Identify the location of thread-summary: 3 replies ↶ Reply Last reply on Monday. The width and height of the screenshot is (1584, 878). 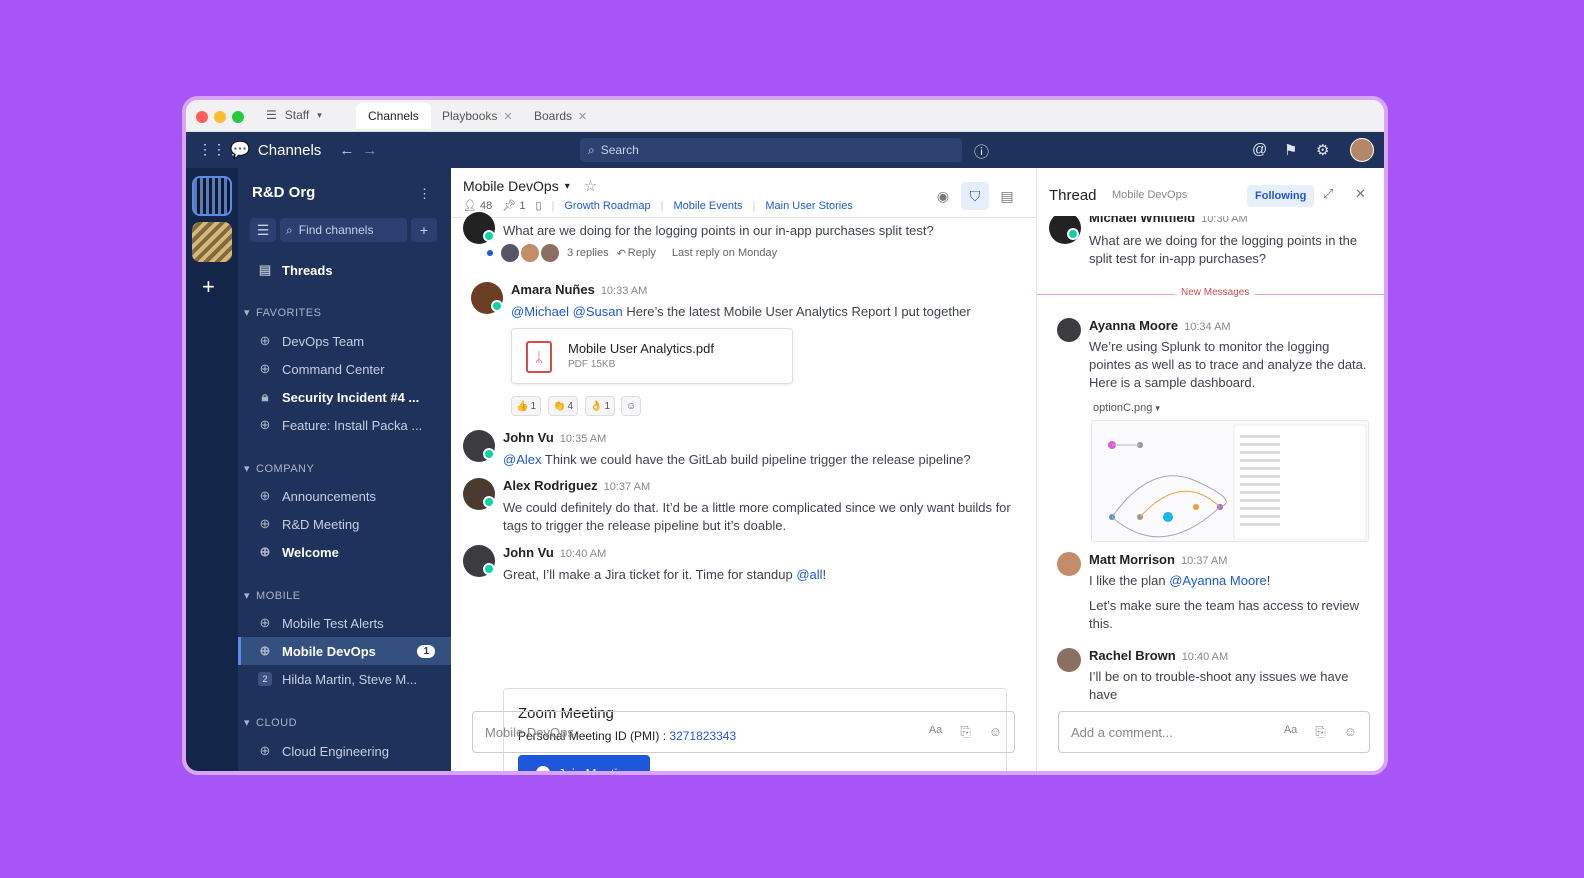
(632, 253).